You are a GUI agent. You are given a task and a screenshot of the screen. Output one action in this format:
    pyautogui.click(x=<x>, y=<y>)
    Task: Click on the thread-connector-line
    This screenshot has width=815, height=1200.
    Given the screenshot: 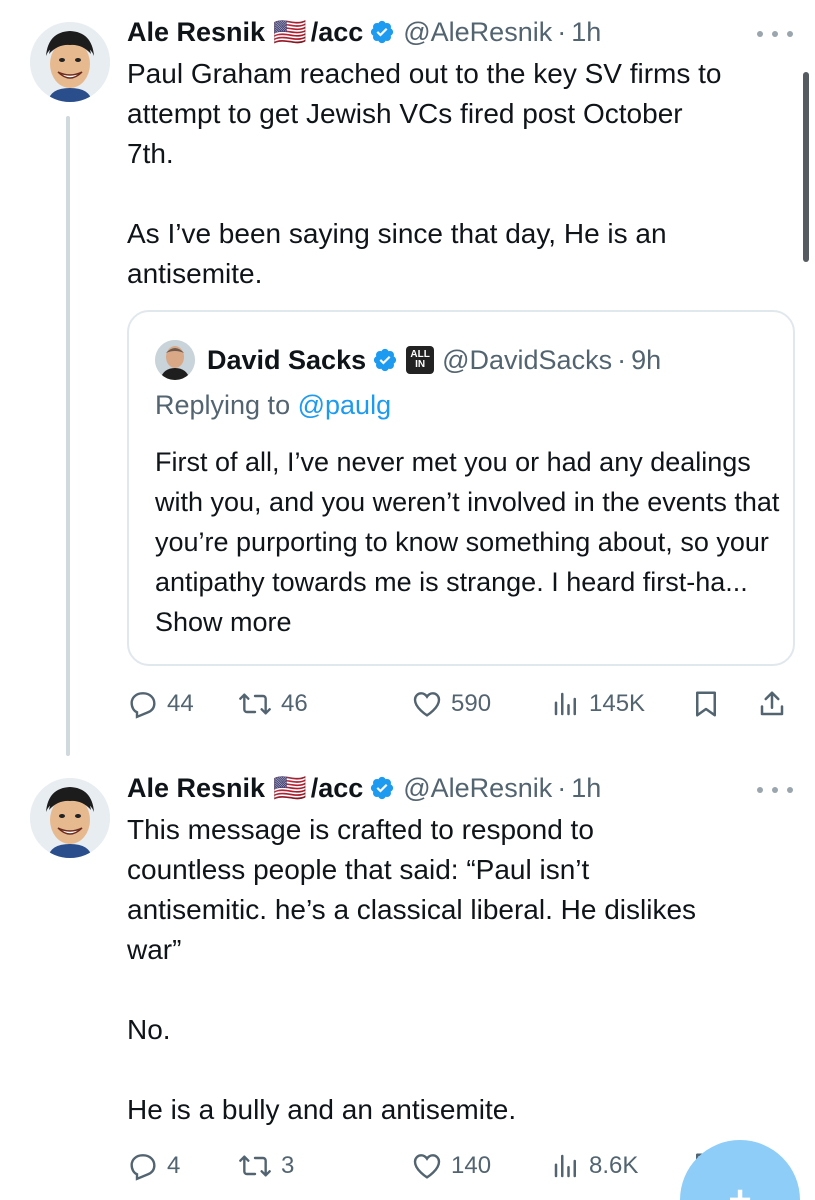 What is the action you would take?
    pyautogui.click(x=68, y=436)
    